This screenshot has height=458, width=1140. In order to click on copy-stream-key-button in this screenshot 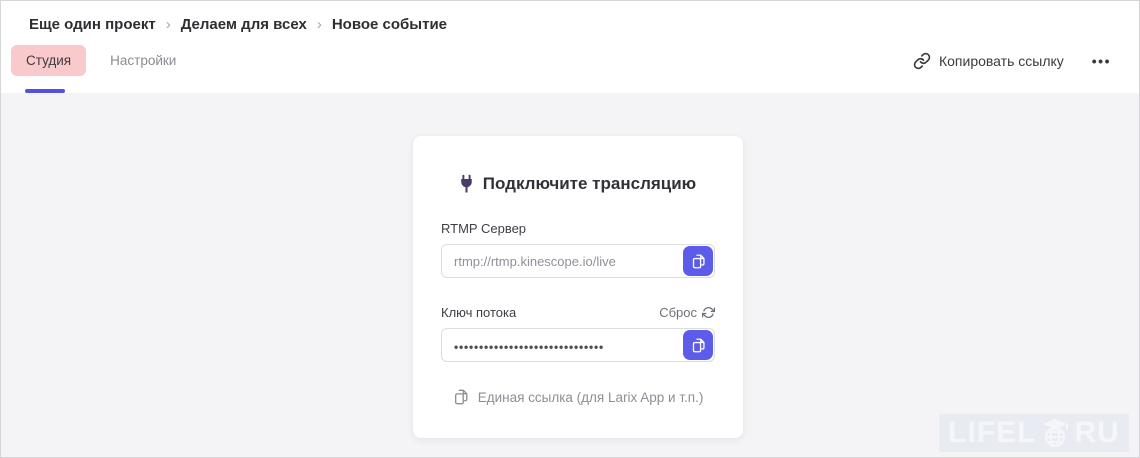, I will do `click(698, 345)`.